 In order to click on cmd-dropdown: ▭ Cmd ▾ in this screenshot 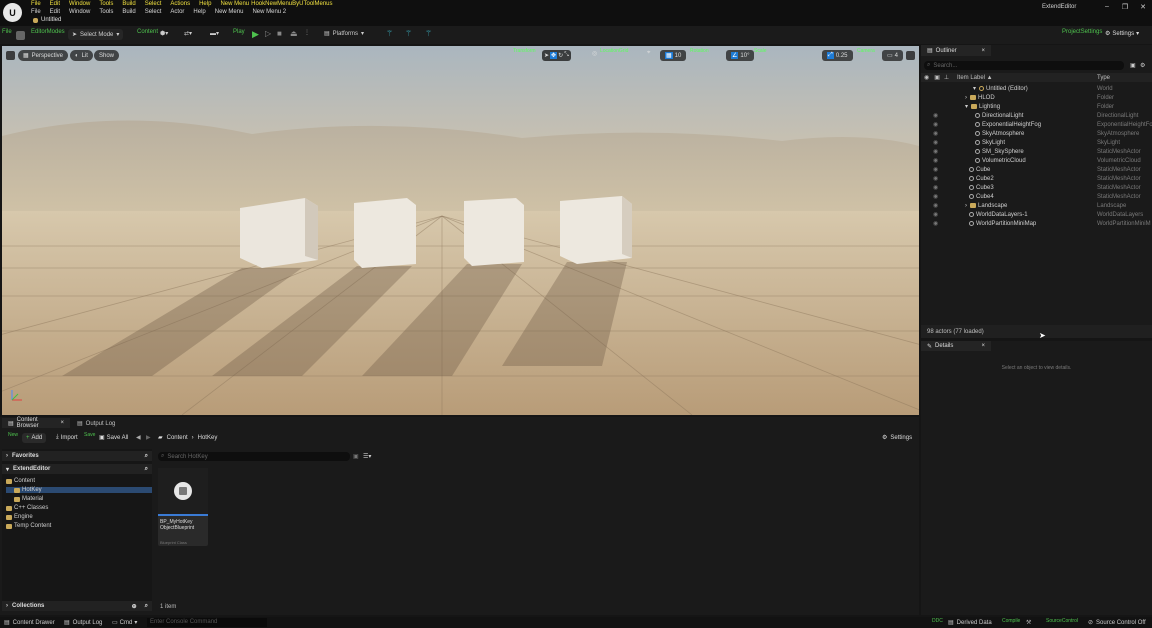, I will do `click(124, 623)`.